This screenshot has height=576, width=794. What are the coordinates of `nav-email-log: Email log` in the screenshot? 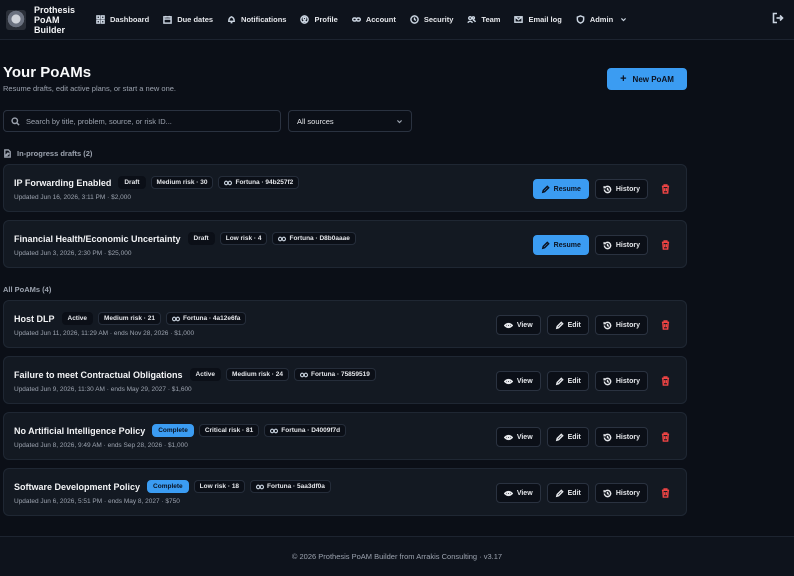 It's located at (538, 19).